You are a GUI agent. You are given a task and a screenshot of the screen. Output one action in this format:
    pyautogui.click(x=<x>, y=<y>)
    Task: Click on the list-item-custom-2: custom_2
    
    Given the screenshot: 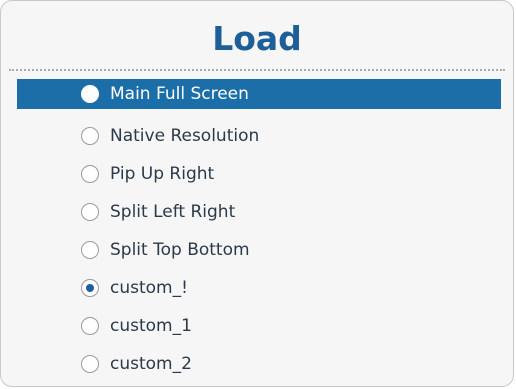 What is the action you would take?
    pyautogui.click(x=259, y=364)
    